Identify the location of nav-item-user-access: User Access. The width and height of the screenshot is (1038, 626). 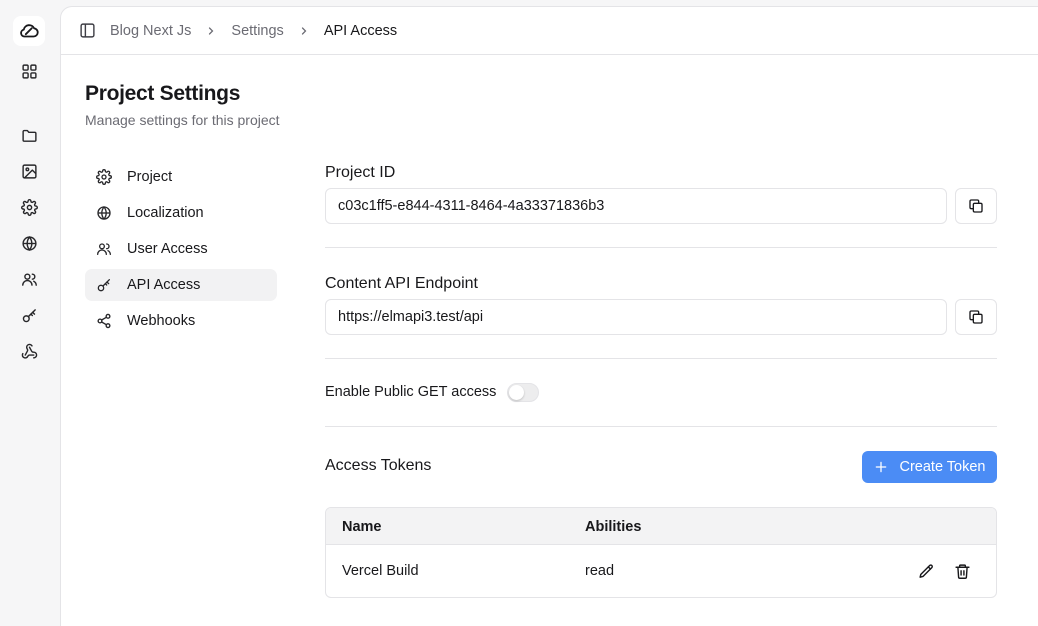
(181, 249).